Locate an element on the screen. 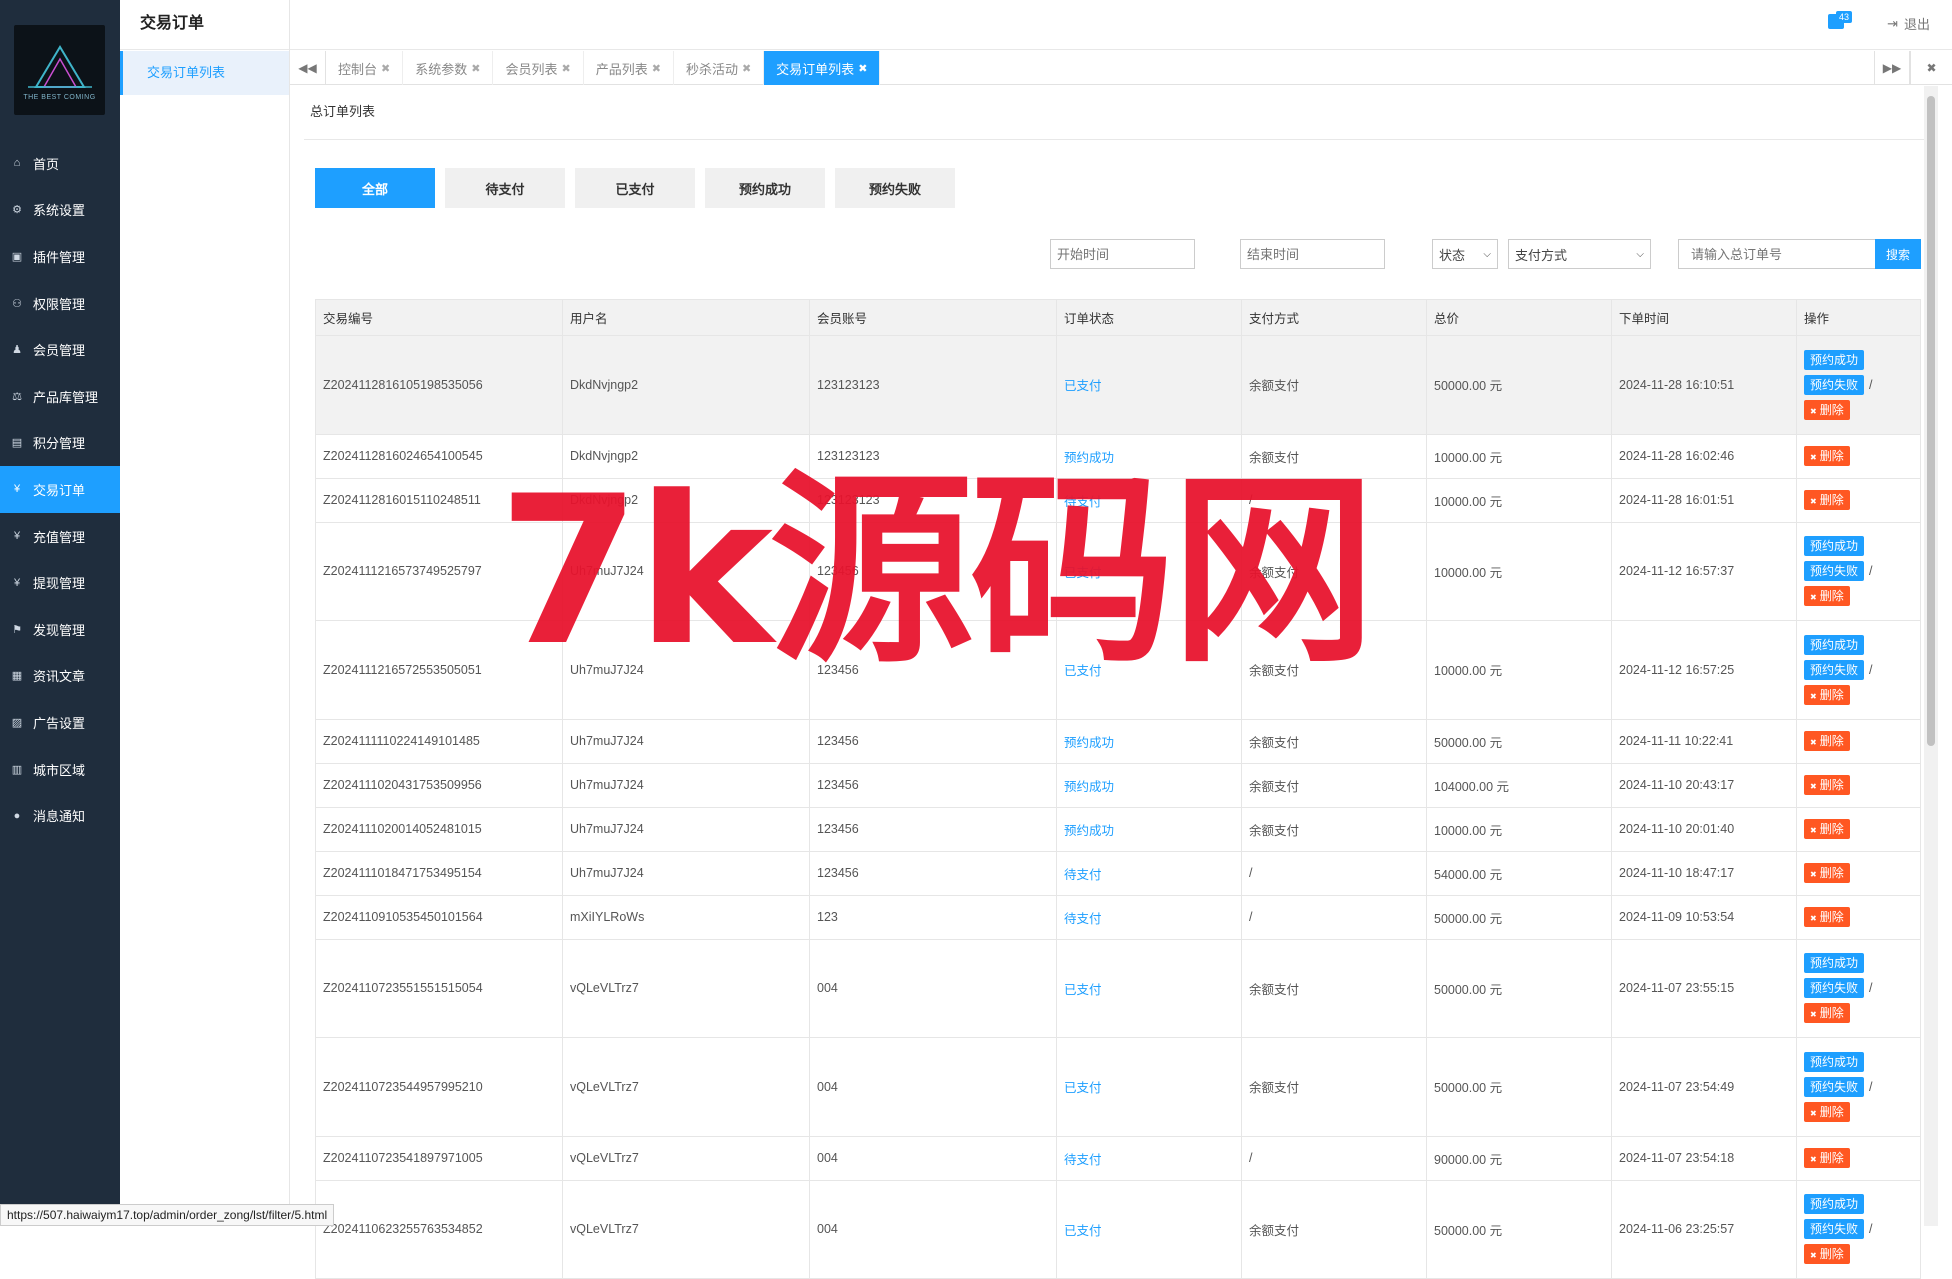 The image size is (1952, 1279). tab-0: 控制台 ✖ is located at coordinates (365, 68).